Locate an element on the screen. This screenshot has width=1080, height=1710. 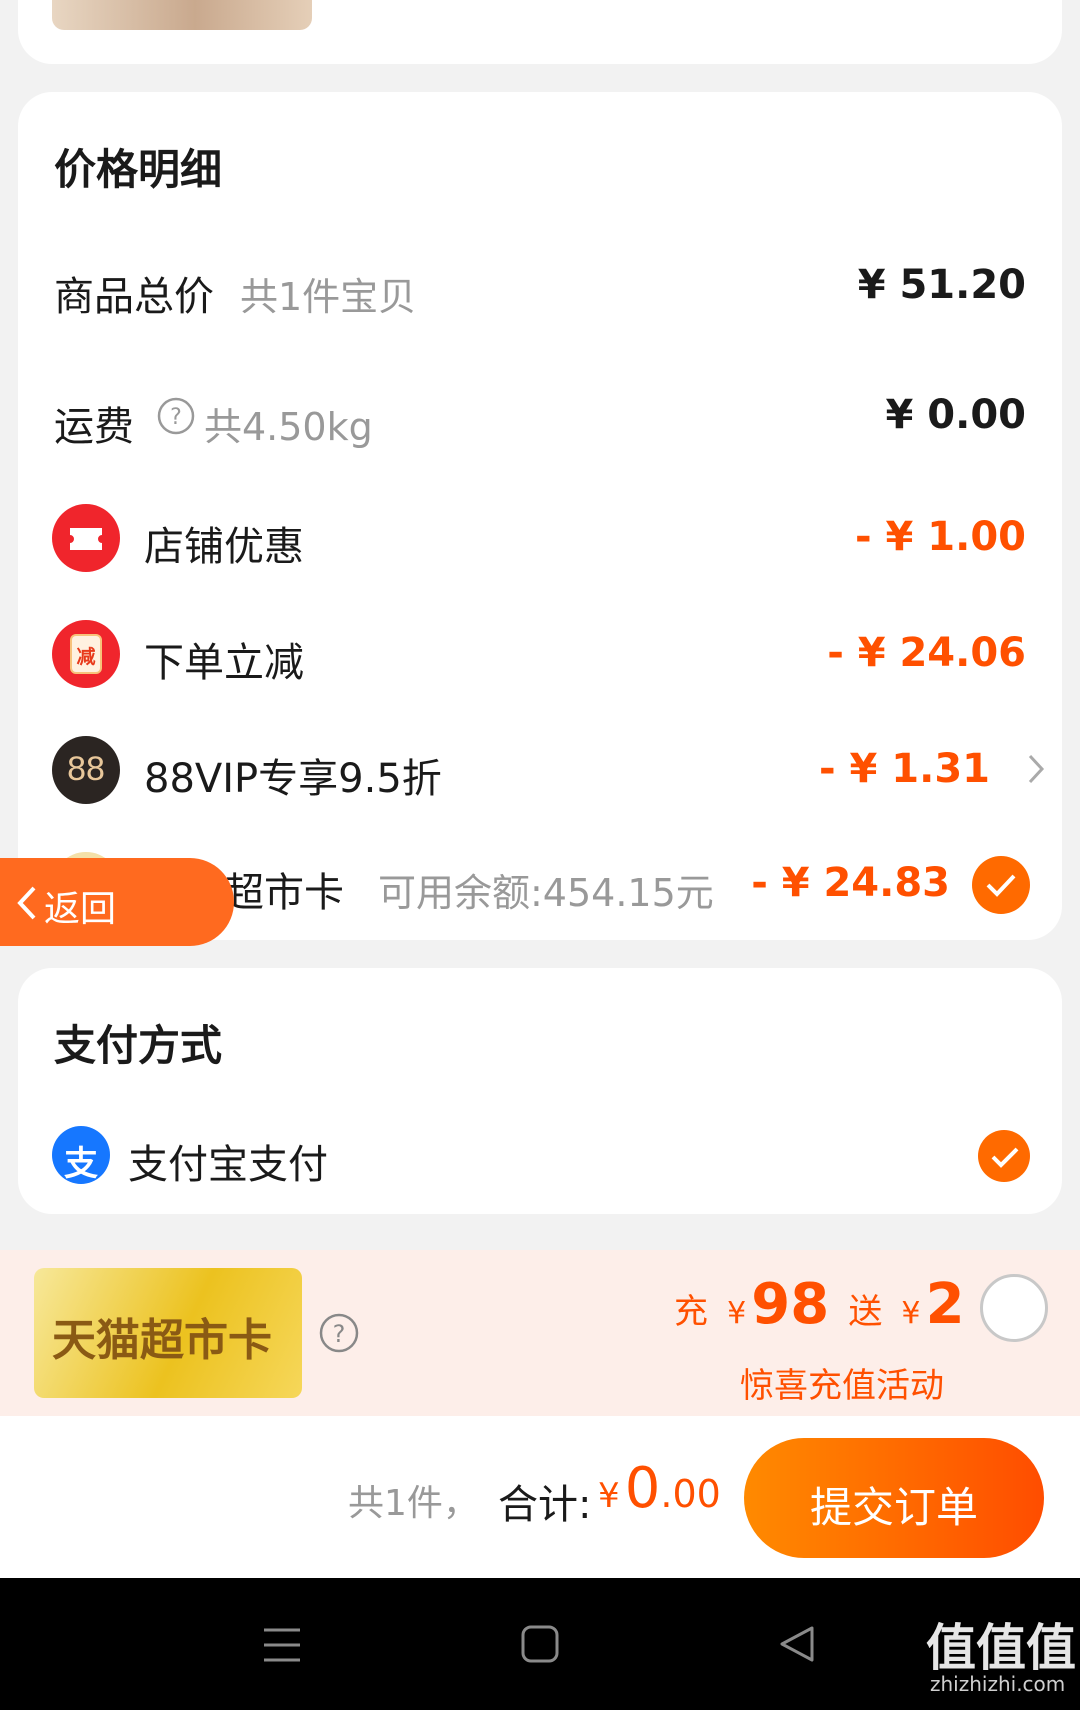
tmall-card-amount: - ¥ 24.83 is located at coordinates (850, 883).